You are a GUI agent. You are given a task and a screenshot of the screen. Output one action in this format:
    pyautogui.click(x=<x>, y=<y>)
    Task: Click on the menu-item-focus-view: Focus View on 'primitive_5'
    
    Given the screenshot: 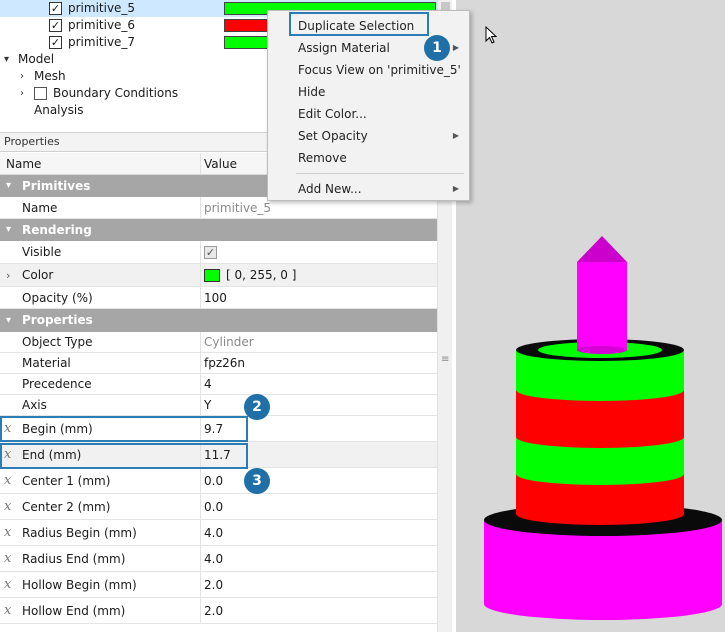 What is the action you would take?
    pyautogui.click(x=368, y=70)
    